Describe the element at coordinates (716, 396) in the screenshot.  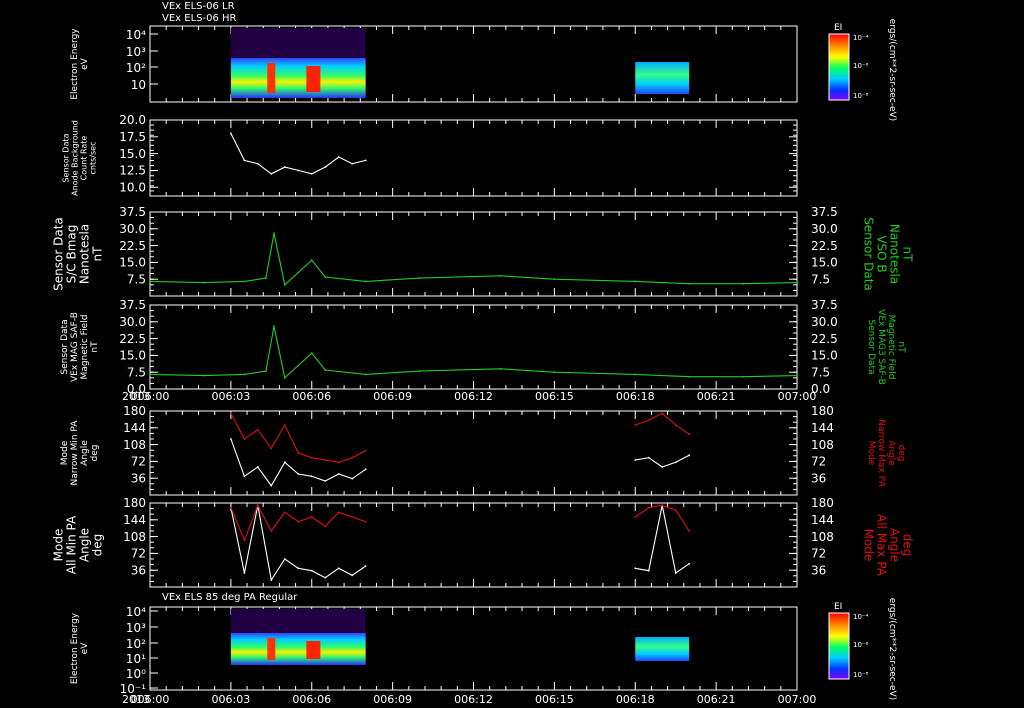
I see `x-tick-label-mid: 006:21` at that location.